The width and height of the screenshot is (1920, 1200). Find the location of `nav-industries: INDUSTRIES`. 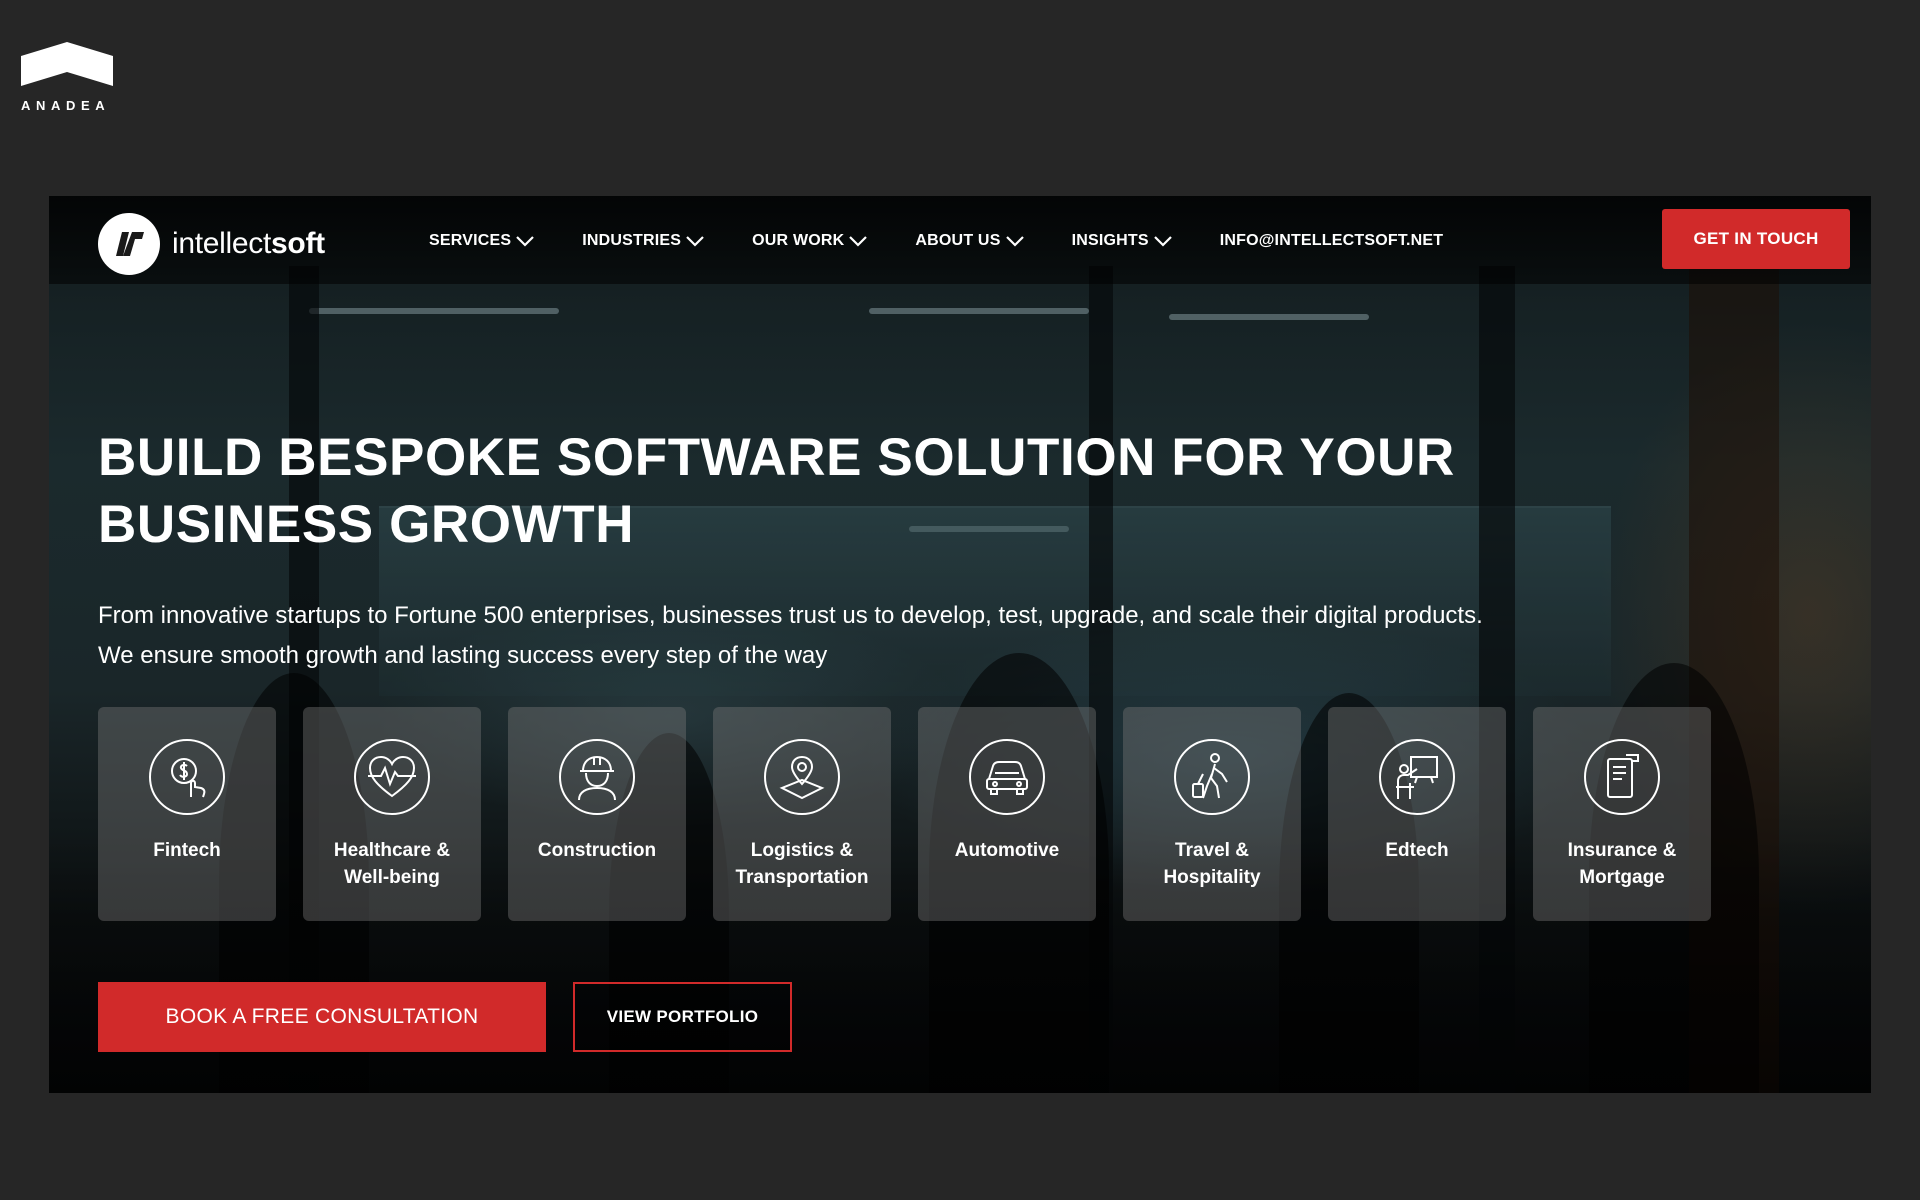

nav-industries: INDUSTRIES is located at coordinates (643, 241).